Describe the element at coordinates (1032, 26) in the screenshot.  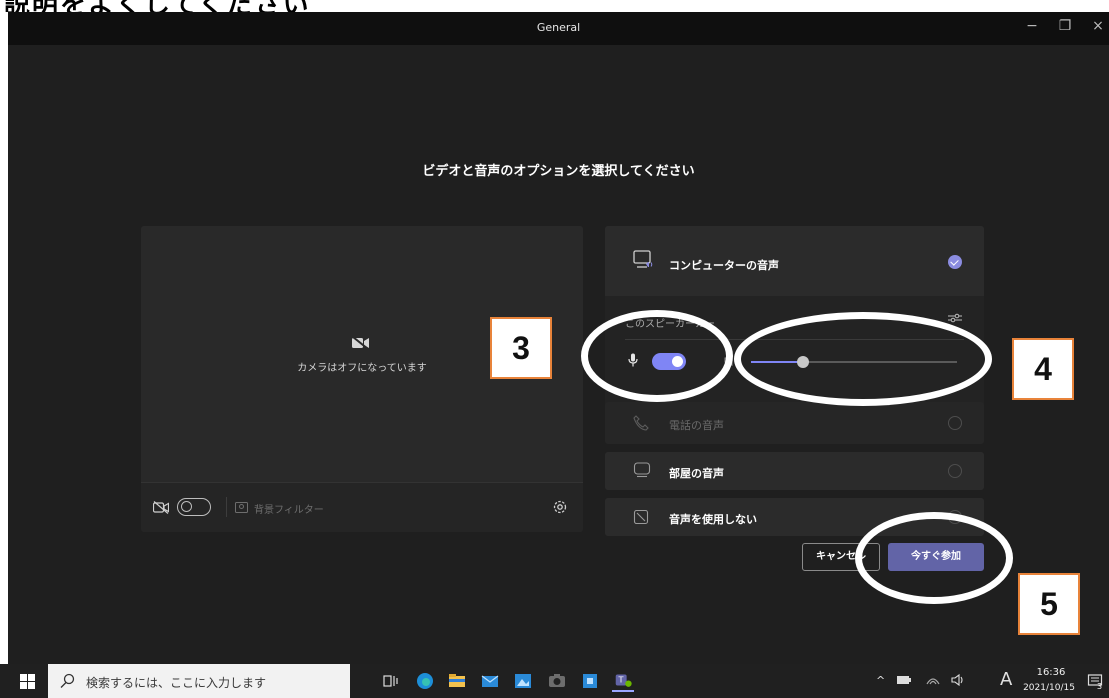
I see `minimize-button: −` at that location.